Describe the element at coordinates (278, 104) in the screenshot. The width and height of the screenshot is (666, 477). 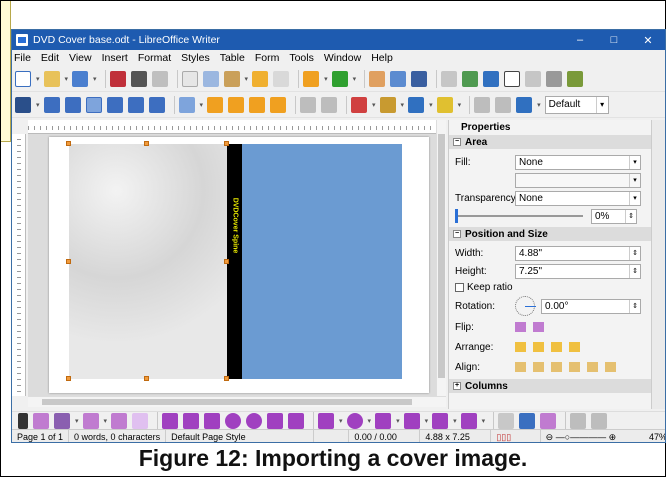
I see `send-to-back-icon` at that location.